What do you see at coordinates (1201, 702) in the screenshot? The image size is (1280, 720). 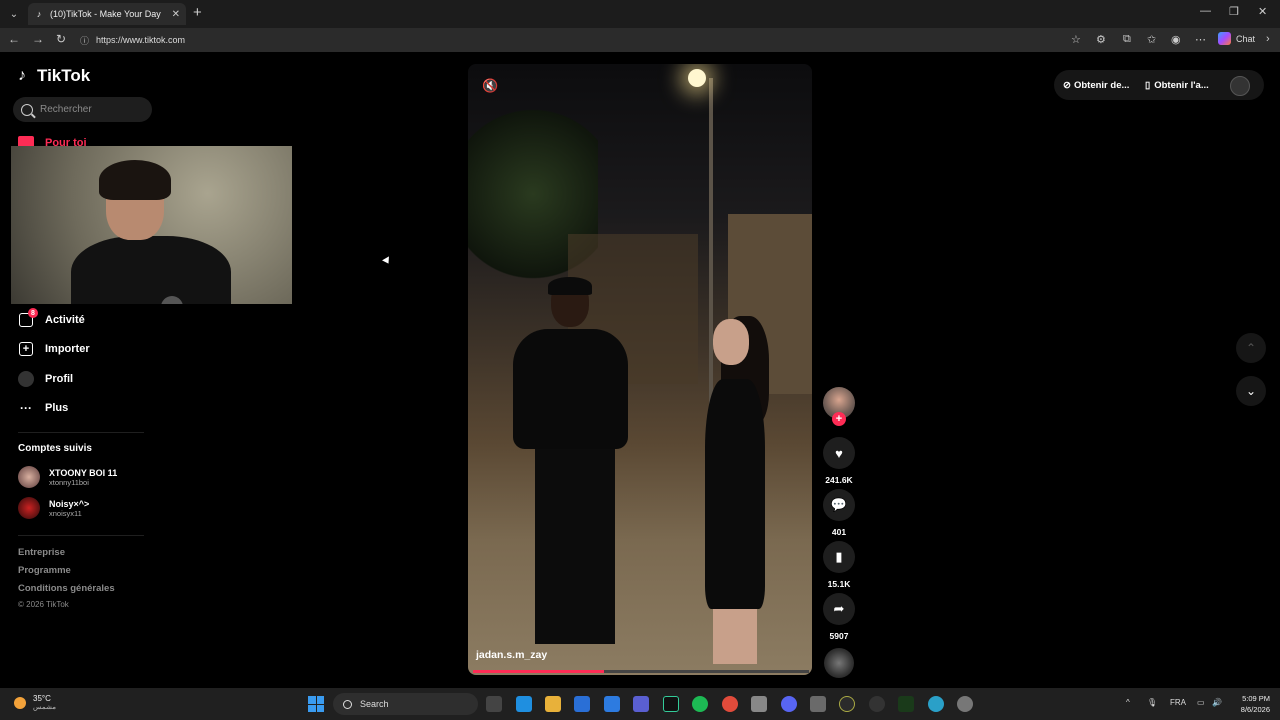 I see `network-icon: ▭` at bounding box center [1201, 702].